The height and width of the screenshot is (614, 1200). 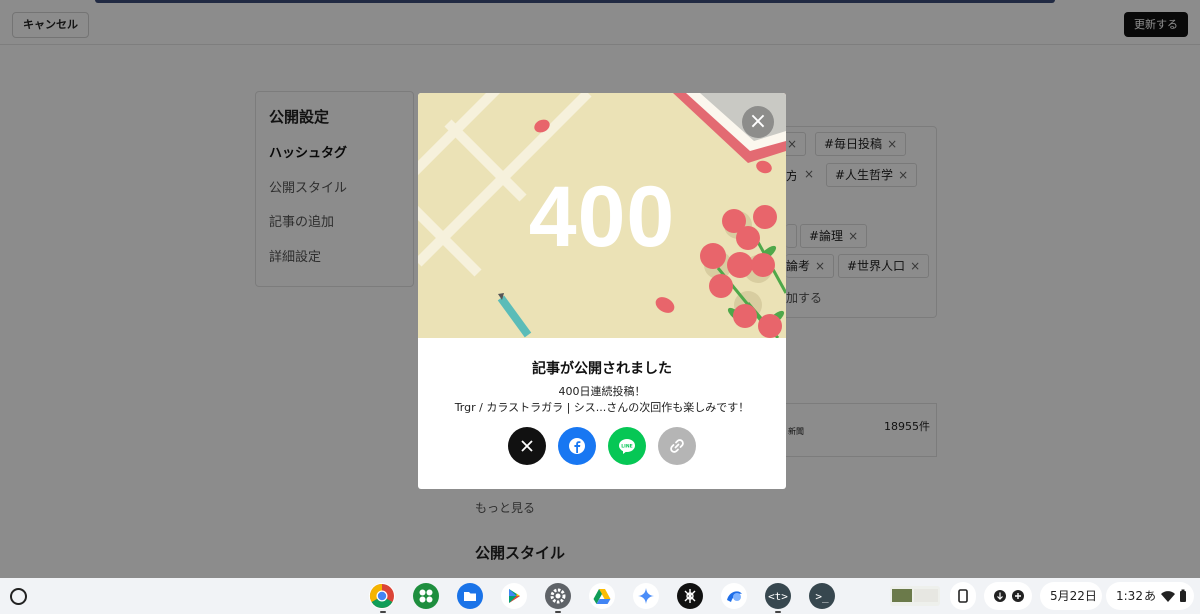 I want to click on dialog-title: 記事が公開されました, so click(x=602, y=369).